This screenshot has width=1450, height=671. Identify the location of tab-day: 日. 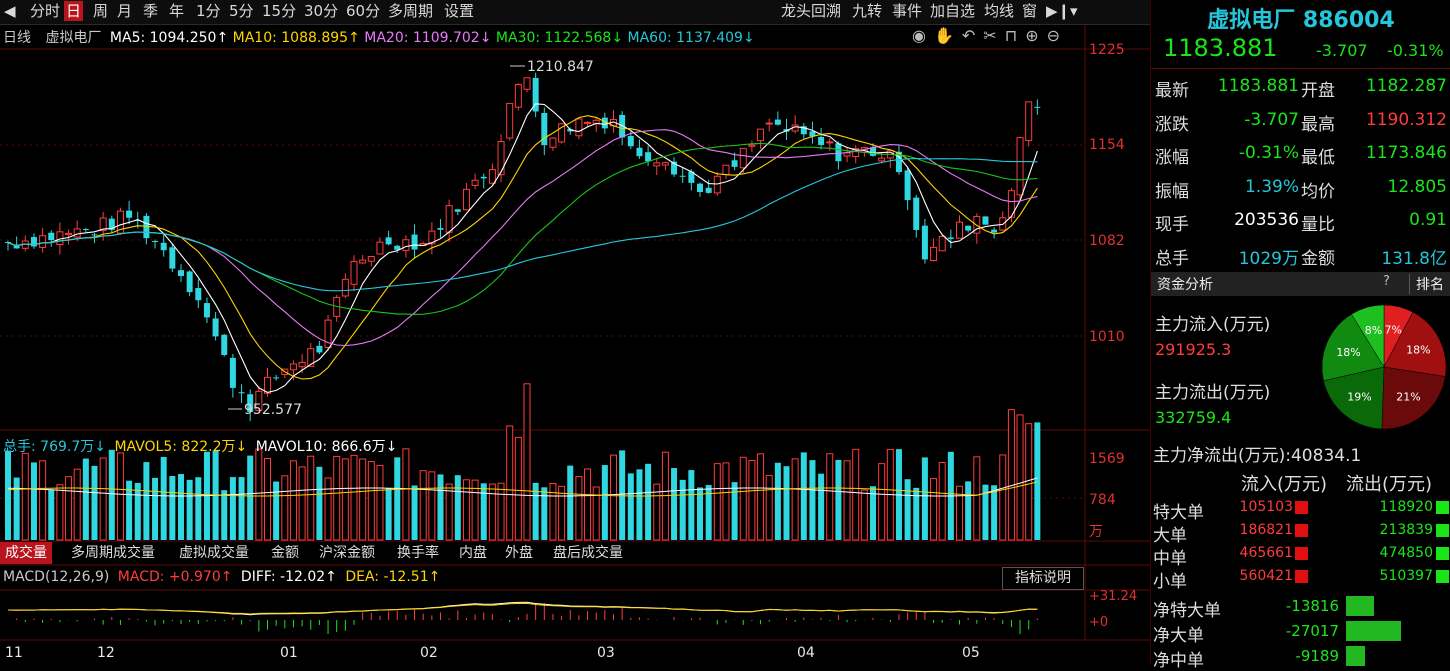
(74, 11).